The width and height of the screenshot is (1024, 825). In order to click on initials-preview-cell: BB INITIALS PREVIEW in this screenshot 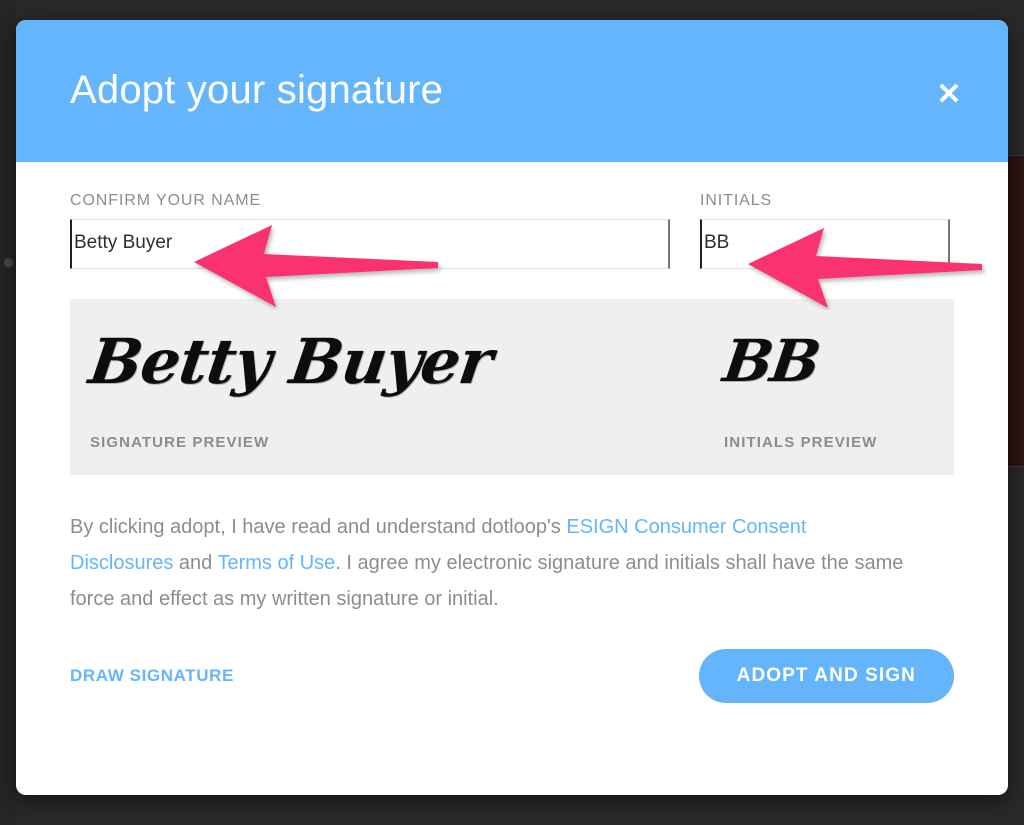, I will do `click(822, 387)`.